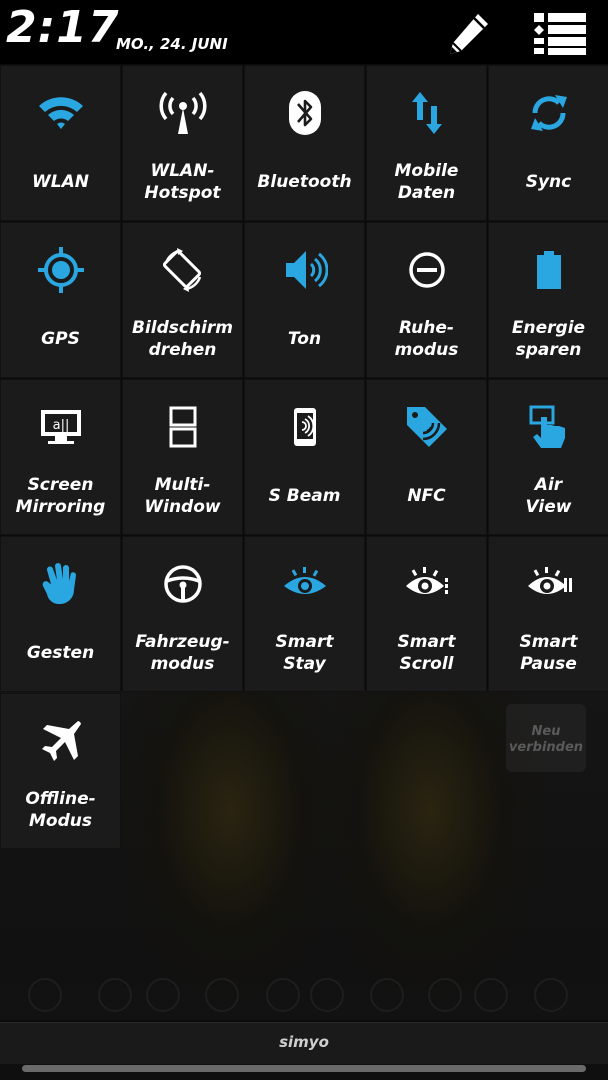  I want to click on toggle-wlan-hotspot: WLAN- Hotspot, so click(182, 143).